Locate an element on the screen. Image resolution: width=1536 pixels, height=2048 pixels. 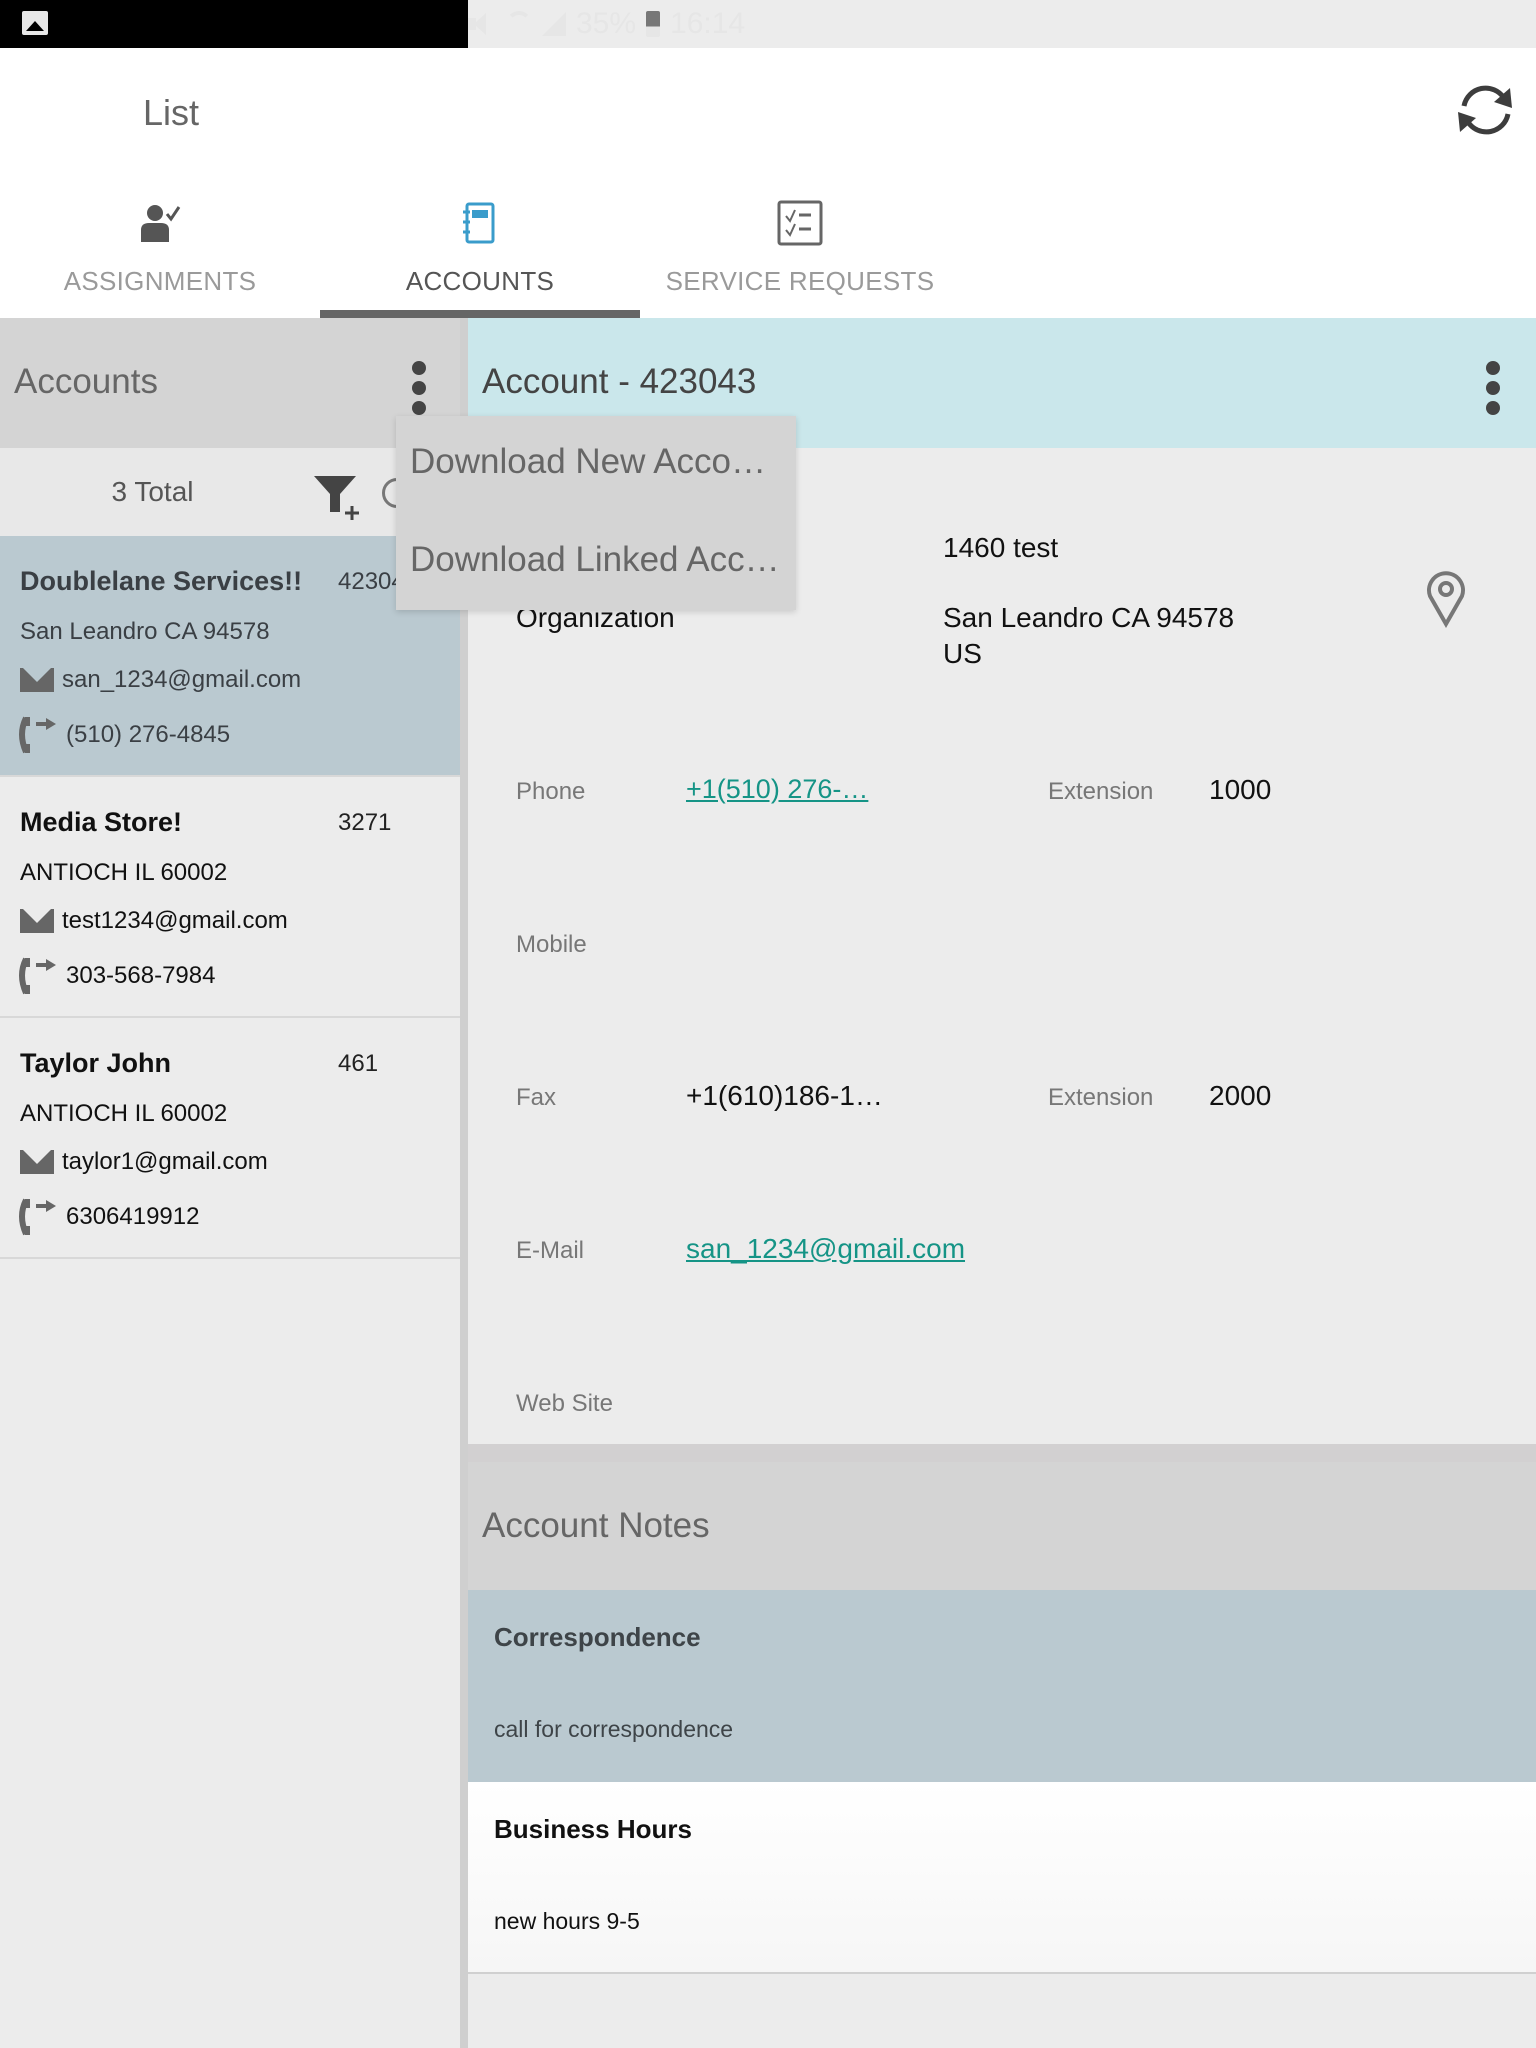
map-pin-icon is located at coordinates (1446, 598).